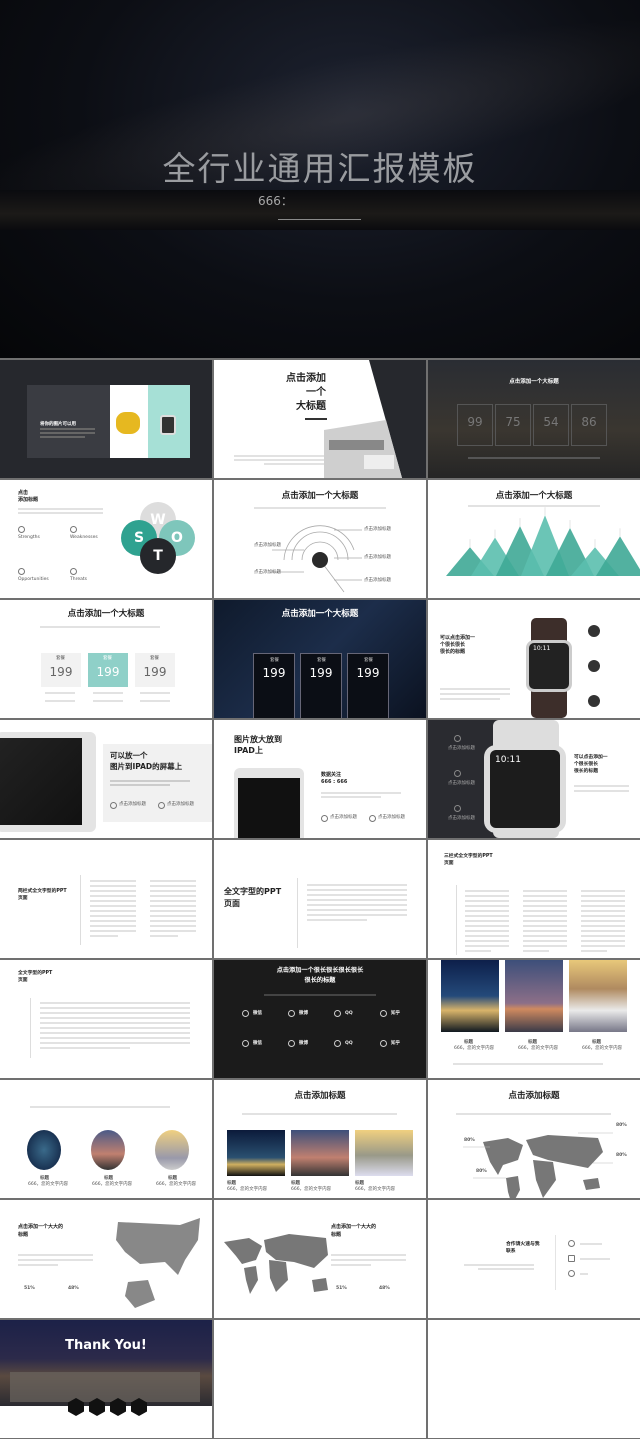  What do you see at coordinates (543, 541) in the screenshot?
I see `mountain-chart` at bounding box center [543, 541].